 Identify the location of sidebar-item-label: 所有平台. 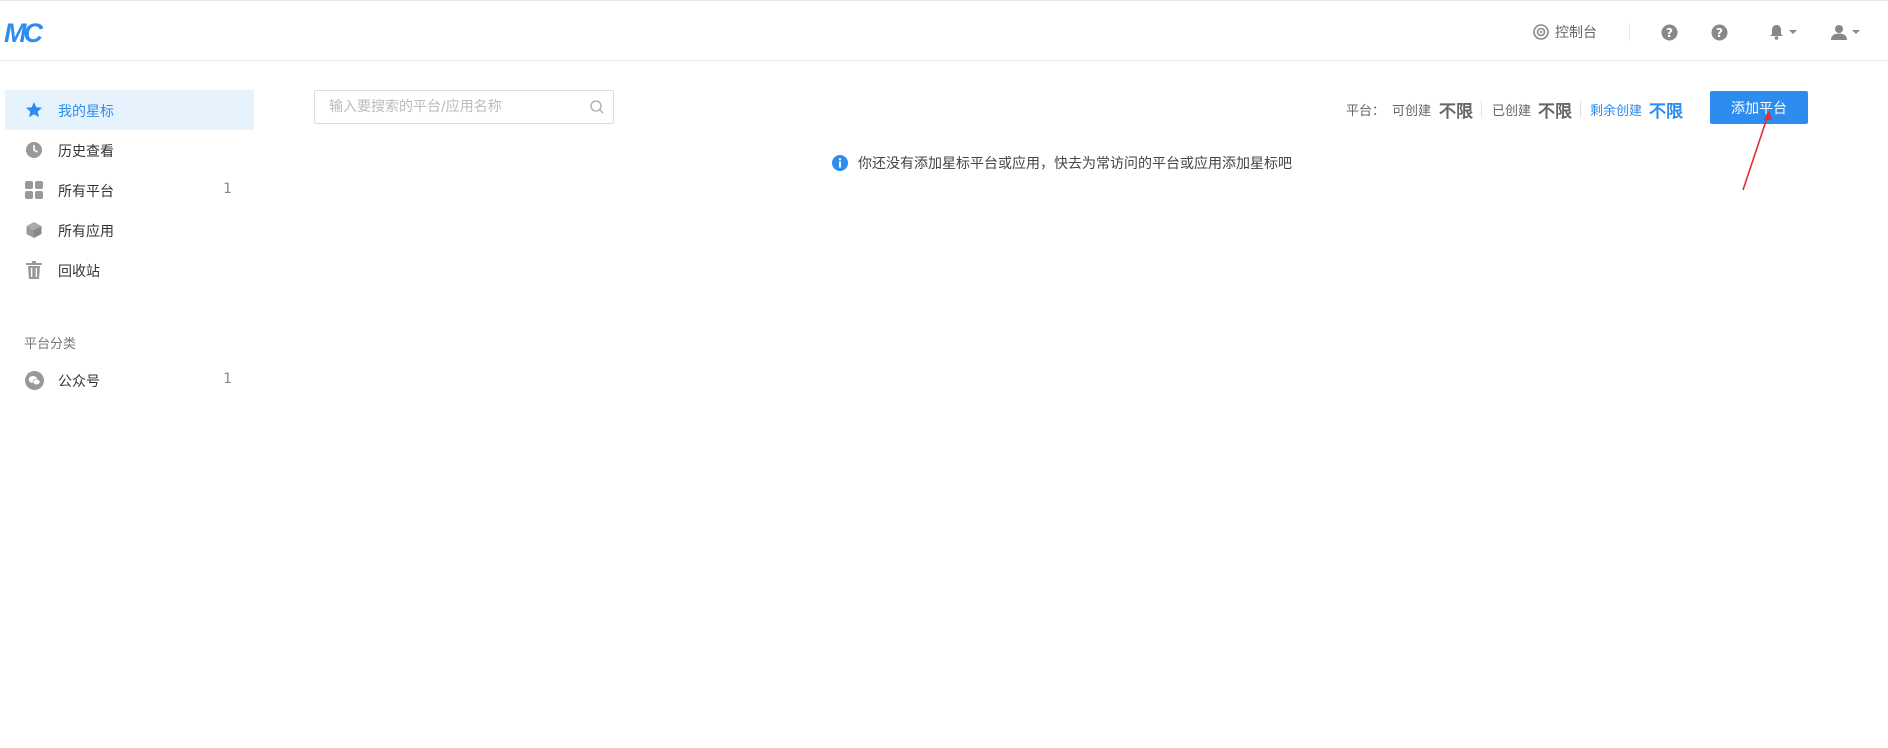
(86, 192).